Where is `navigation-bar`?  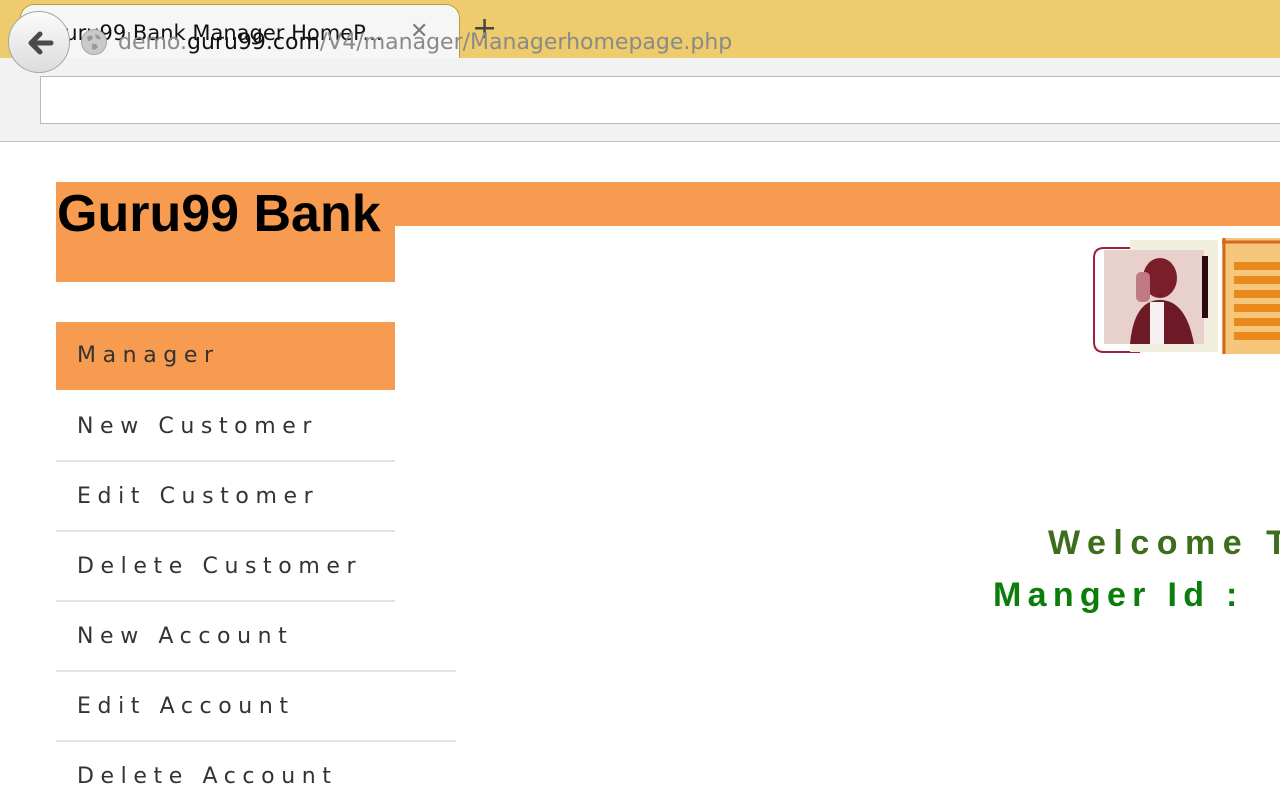 navigation-bar is located at coordinates (640, 100).